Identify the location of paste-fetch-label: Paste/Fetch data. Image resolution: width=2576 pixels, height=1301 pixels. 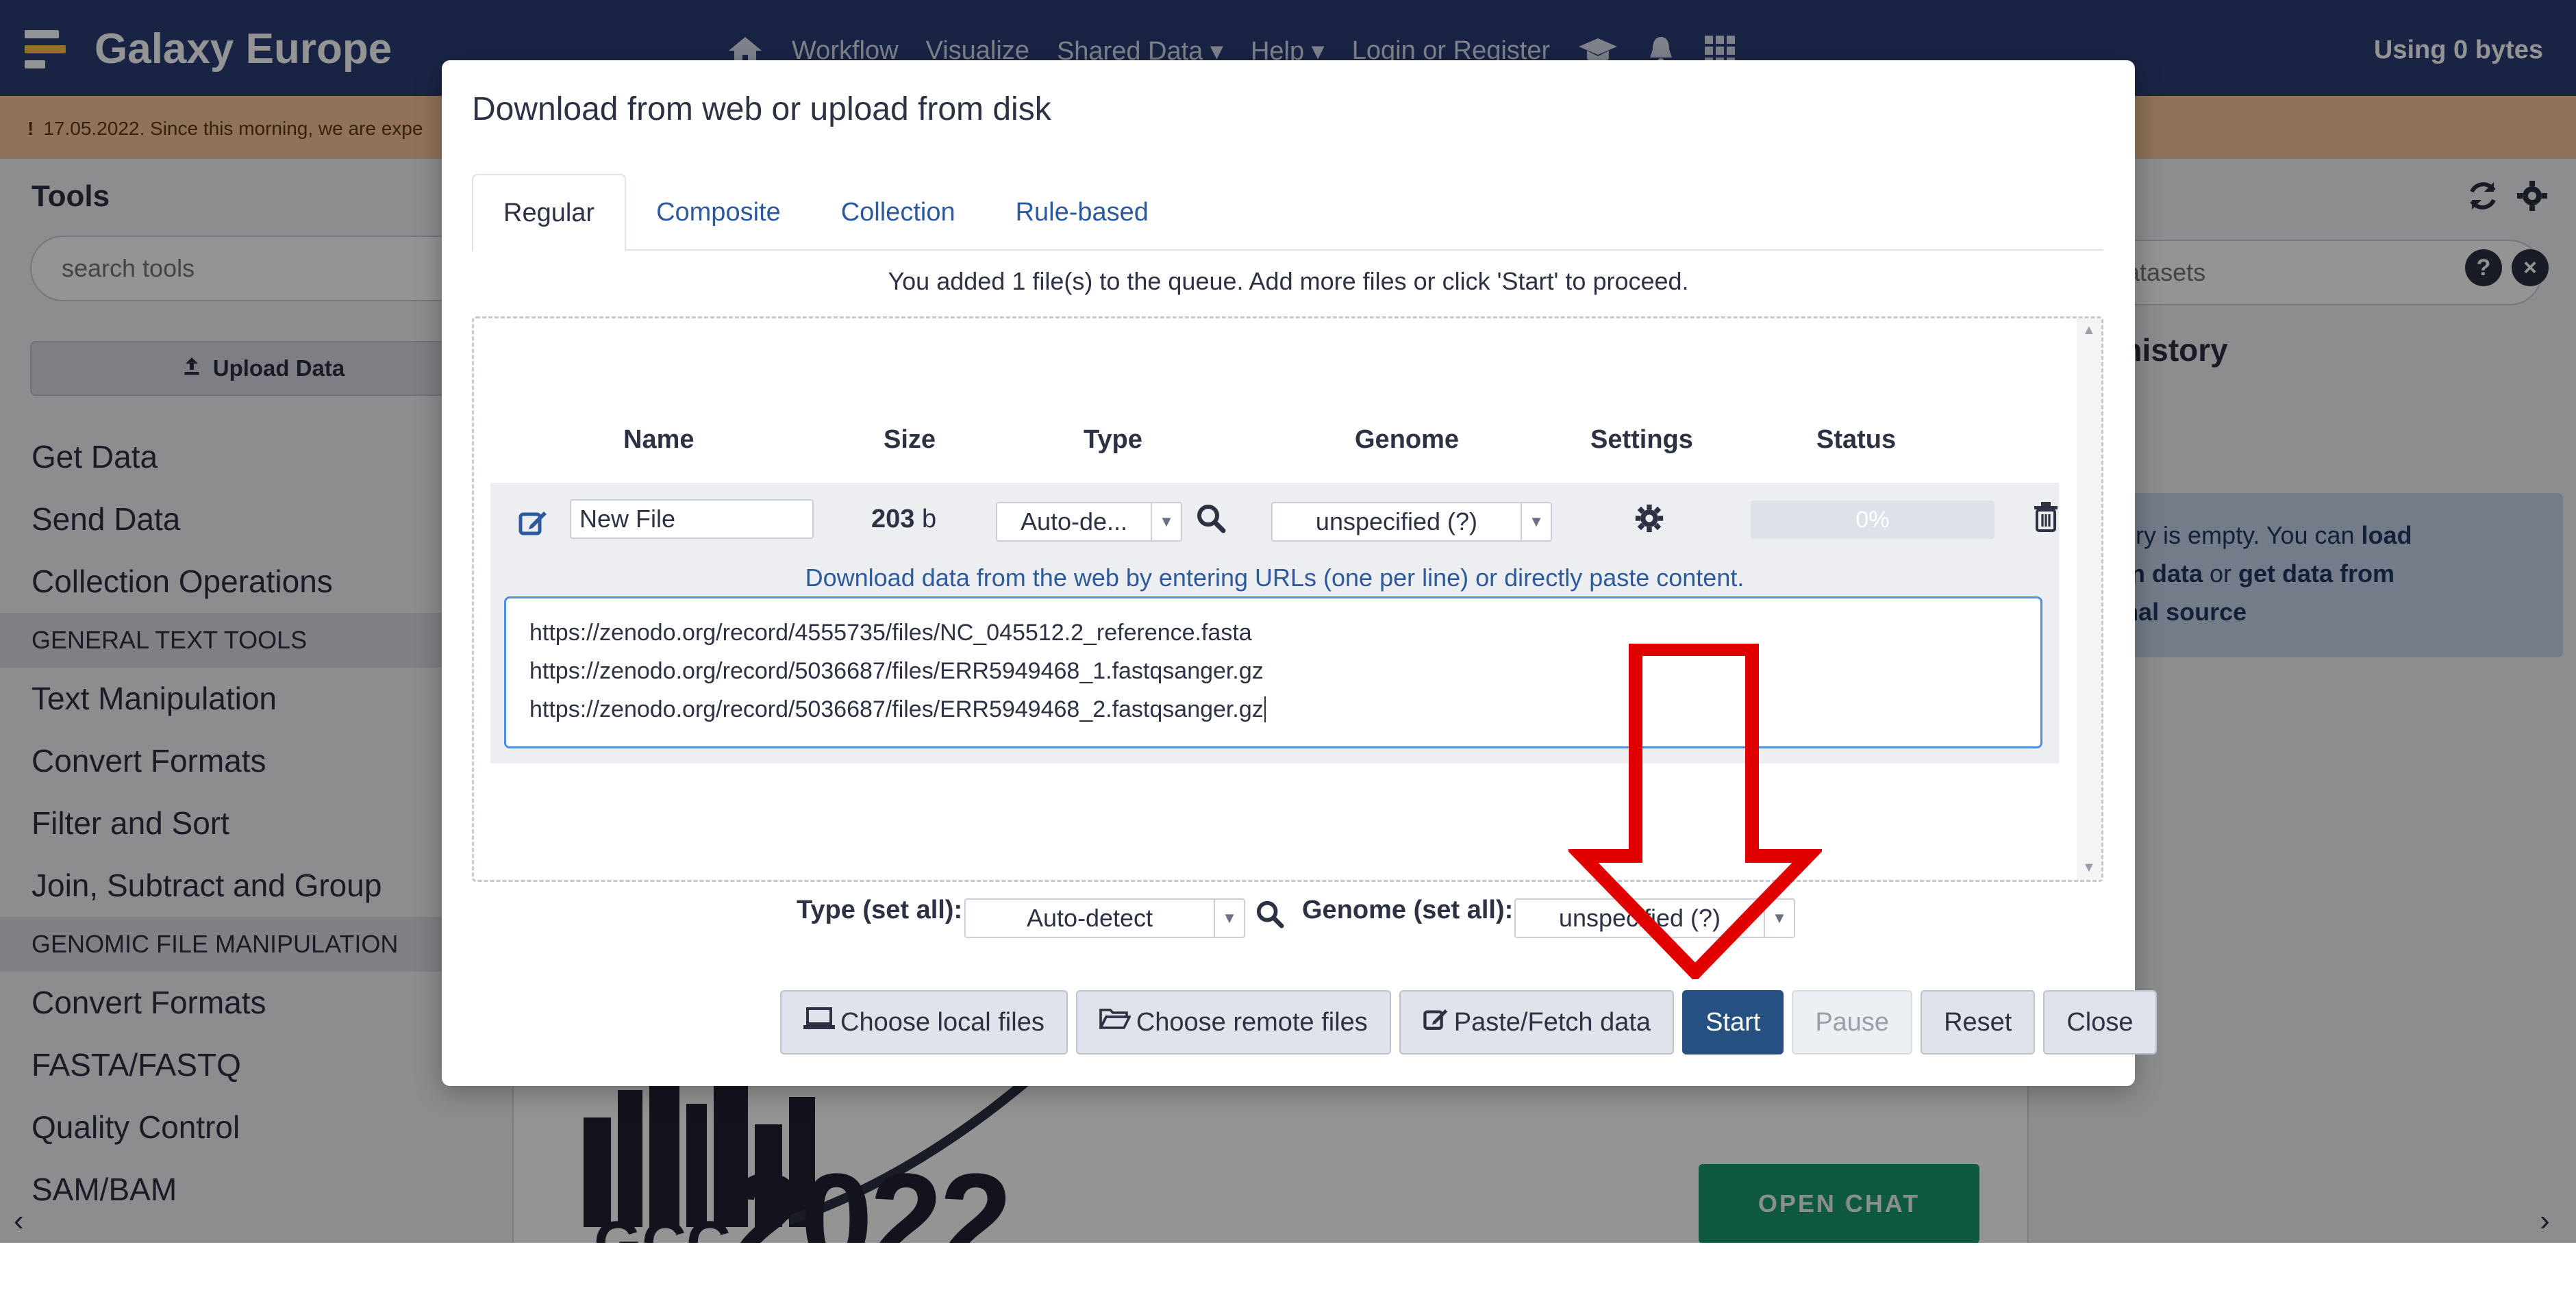
(1552, 1022).